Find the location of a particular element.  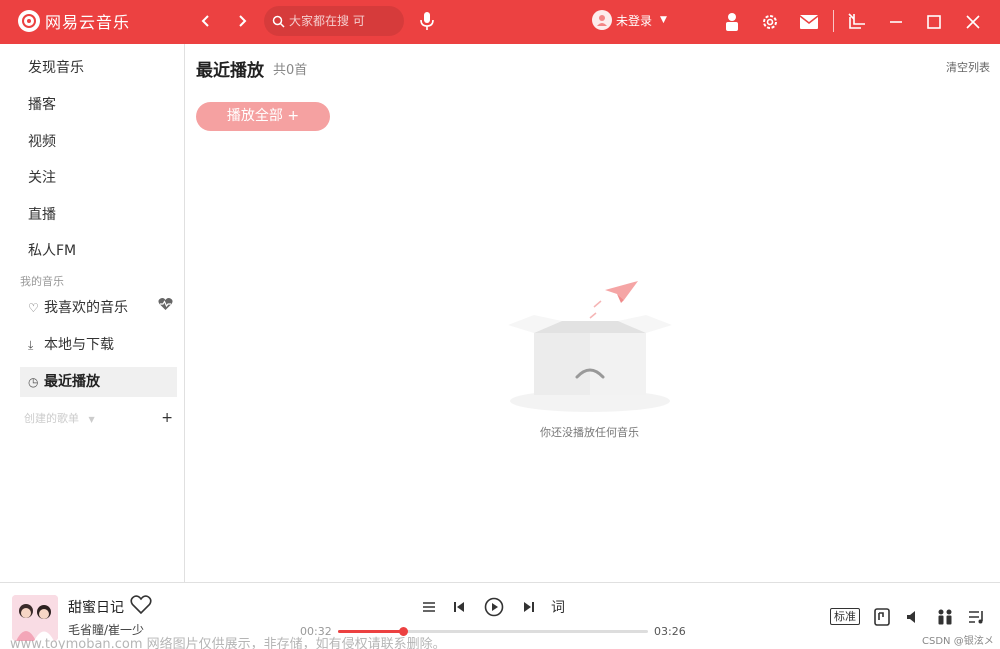

next-track-icon is located at coordinates (529, 607).